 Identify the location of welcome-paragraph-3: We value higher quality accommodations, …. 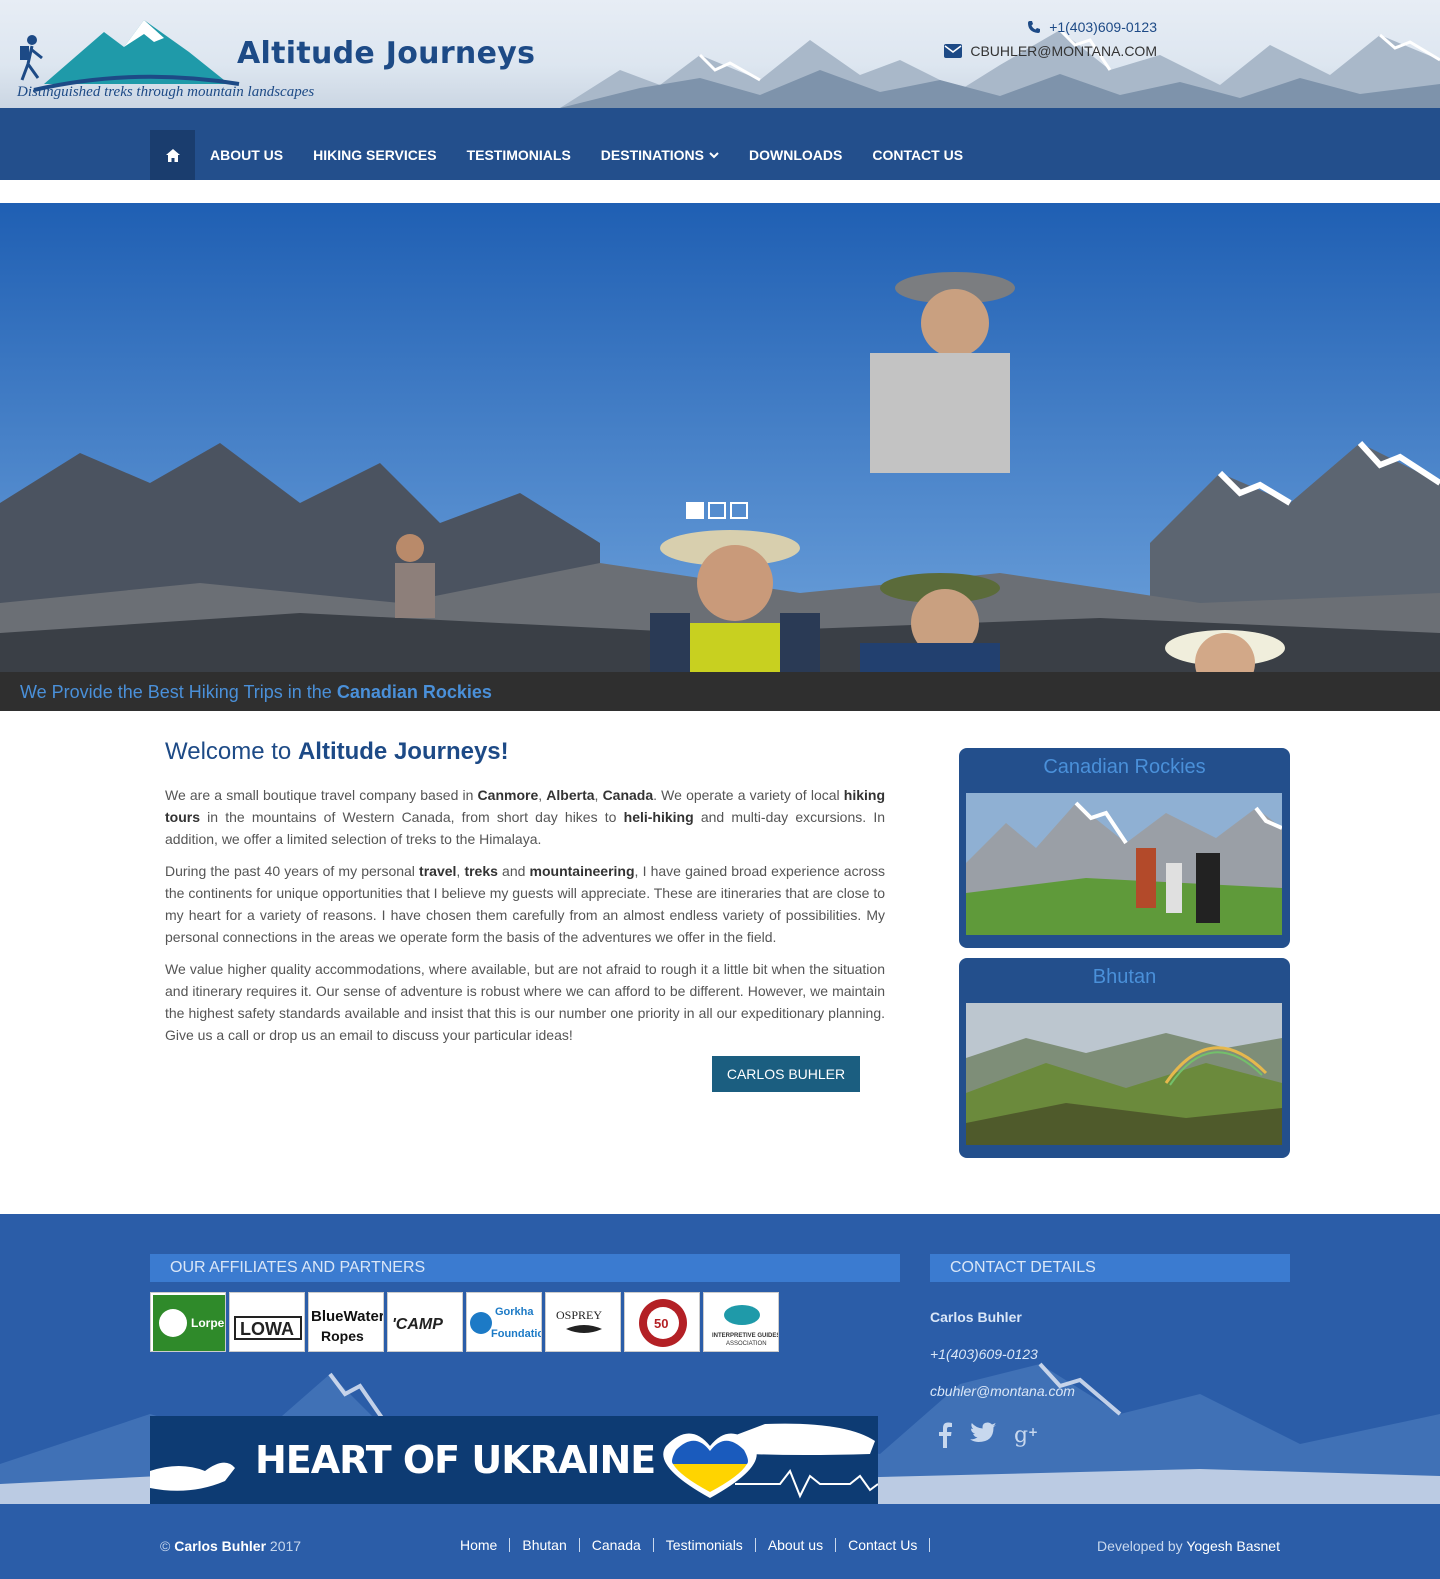
(525, 1002).